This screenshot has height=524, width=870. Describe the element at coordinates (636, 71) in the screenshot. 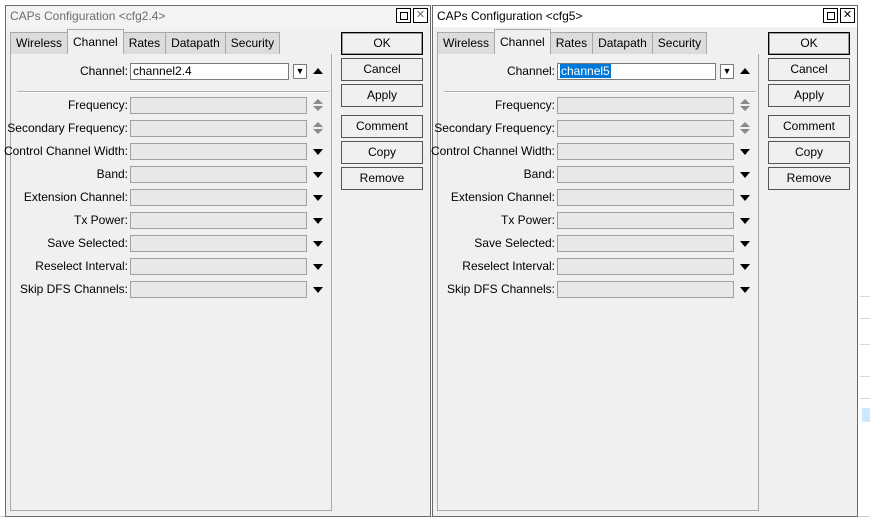

I see `channel-select: channel5` at that location.